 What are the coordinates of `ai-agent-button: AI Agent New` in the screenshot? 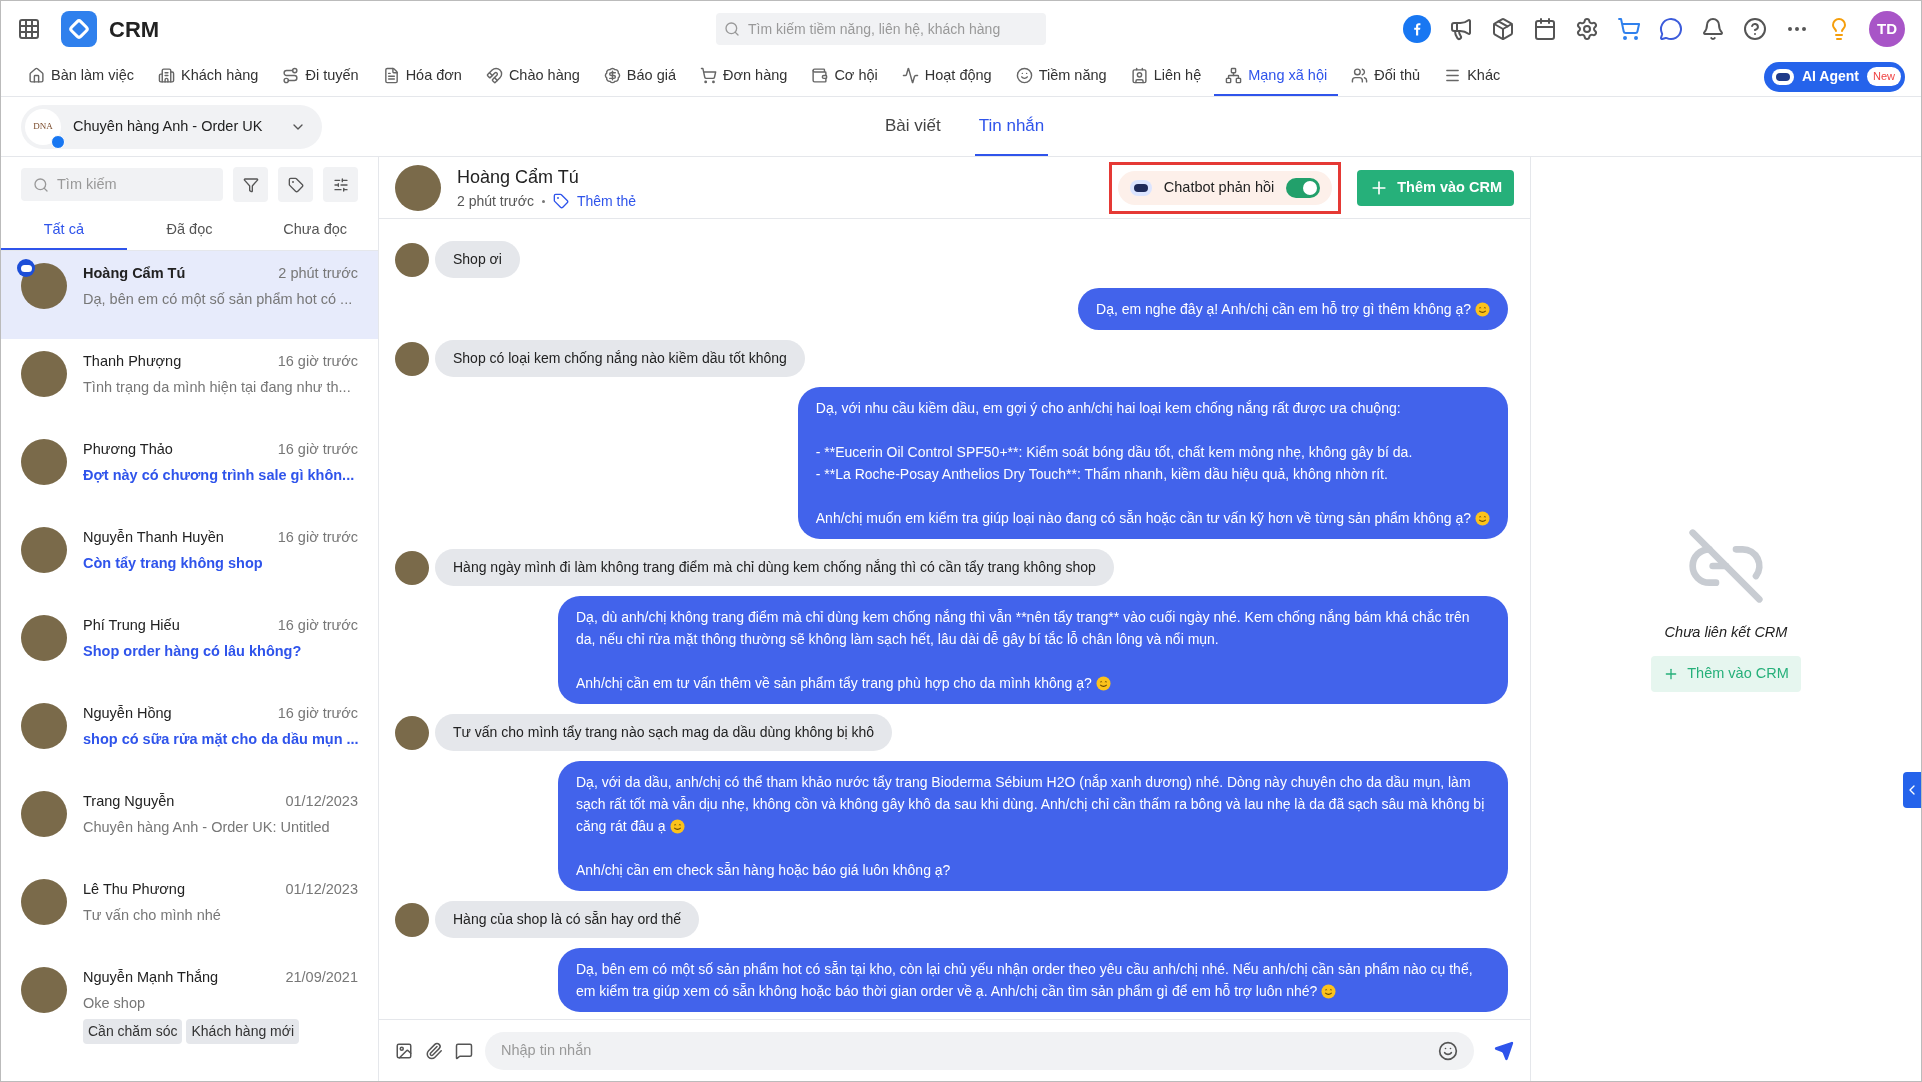 It's located at (1834, 76).